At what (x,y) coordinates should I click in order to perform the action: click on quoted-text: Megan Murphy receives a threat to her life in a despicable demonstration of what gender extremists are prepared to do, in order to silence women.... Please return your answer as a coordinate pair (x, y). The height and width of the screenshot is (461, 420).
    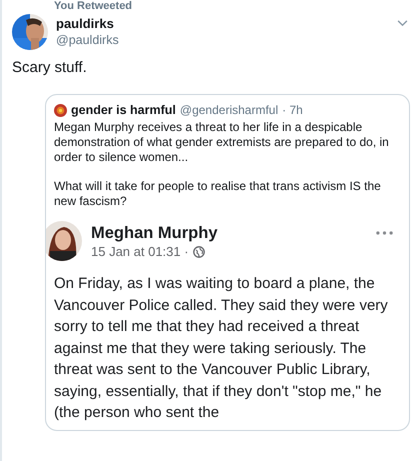
    Looking at the image, I should click on (222, 142).